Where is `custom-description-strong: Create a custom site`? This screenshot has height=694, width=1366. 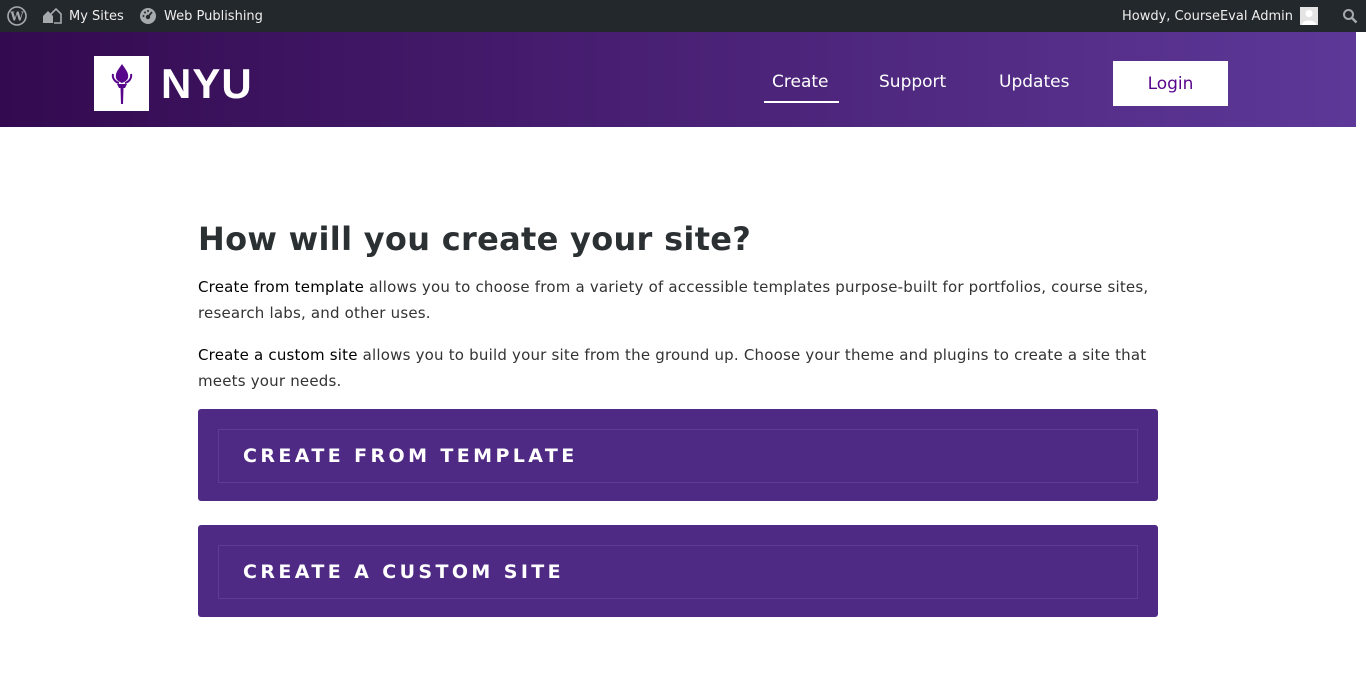
custom-description-strong: Create a custom site is located at coordinates (278, 355).